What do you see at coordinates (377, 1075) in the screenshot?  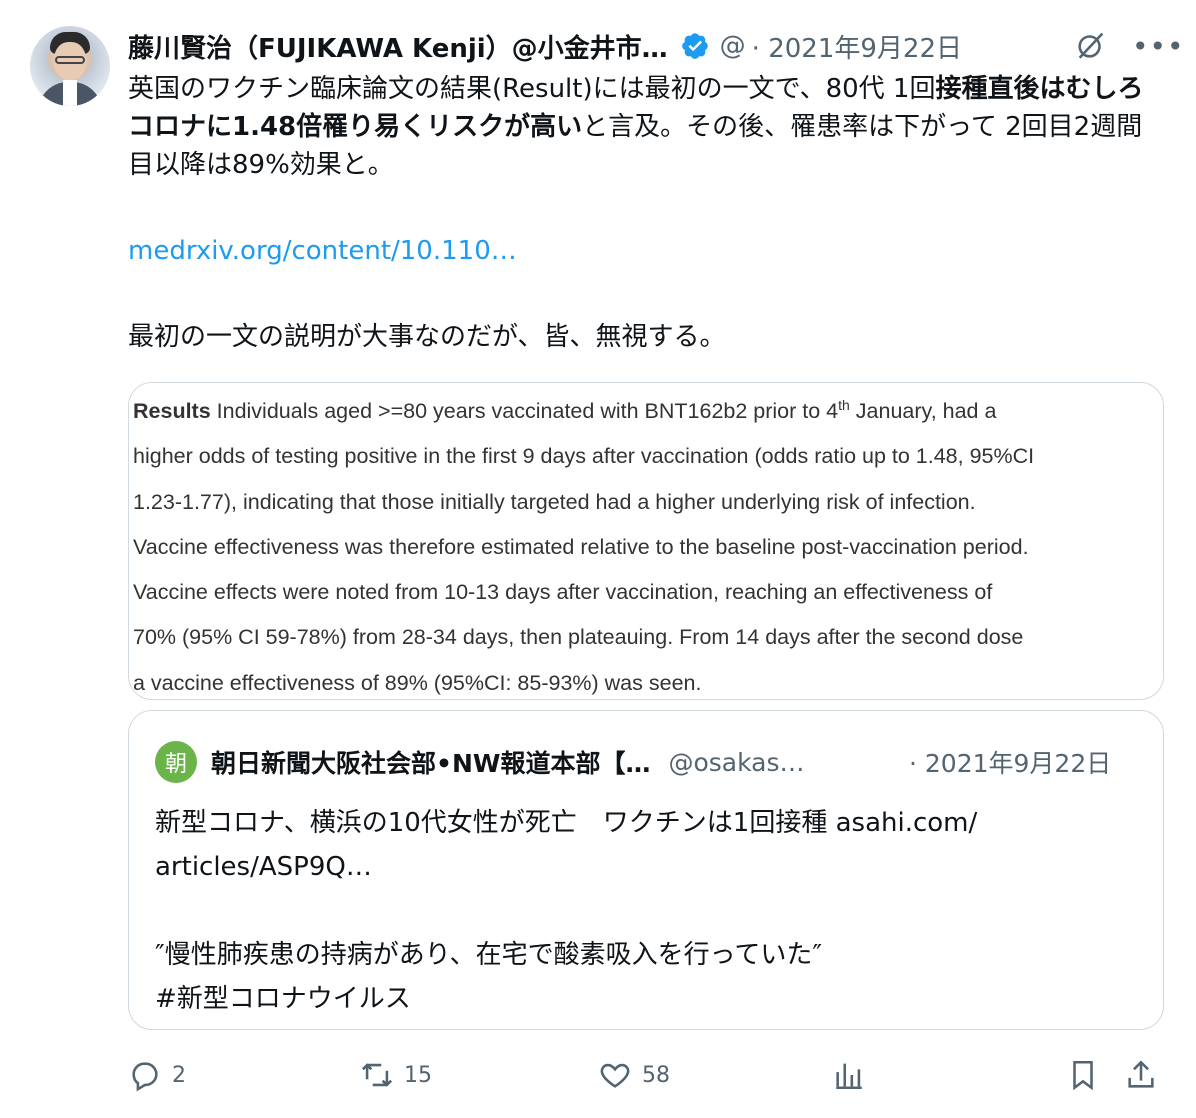 I see `retweet-icon` at bounding box center [377, 1075].